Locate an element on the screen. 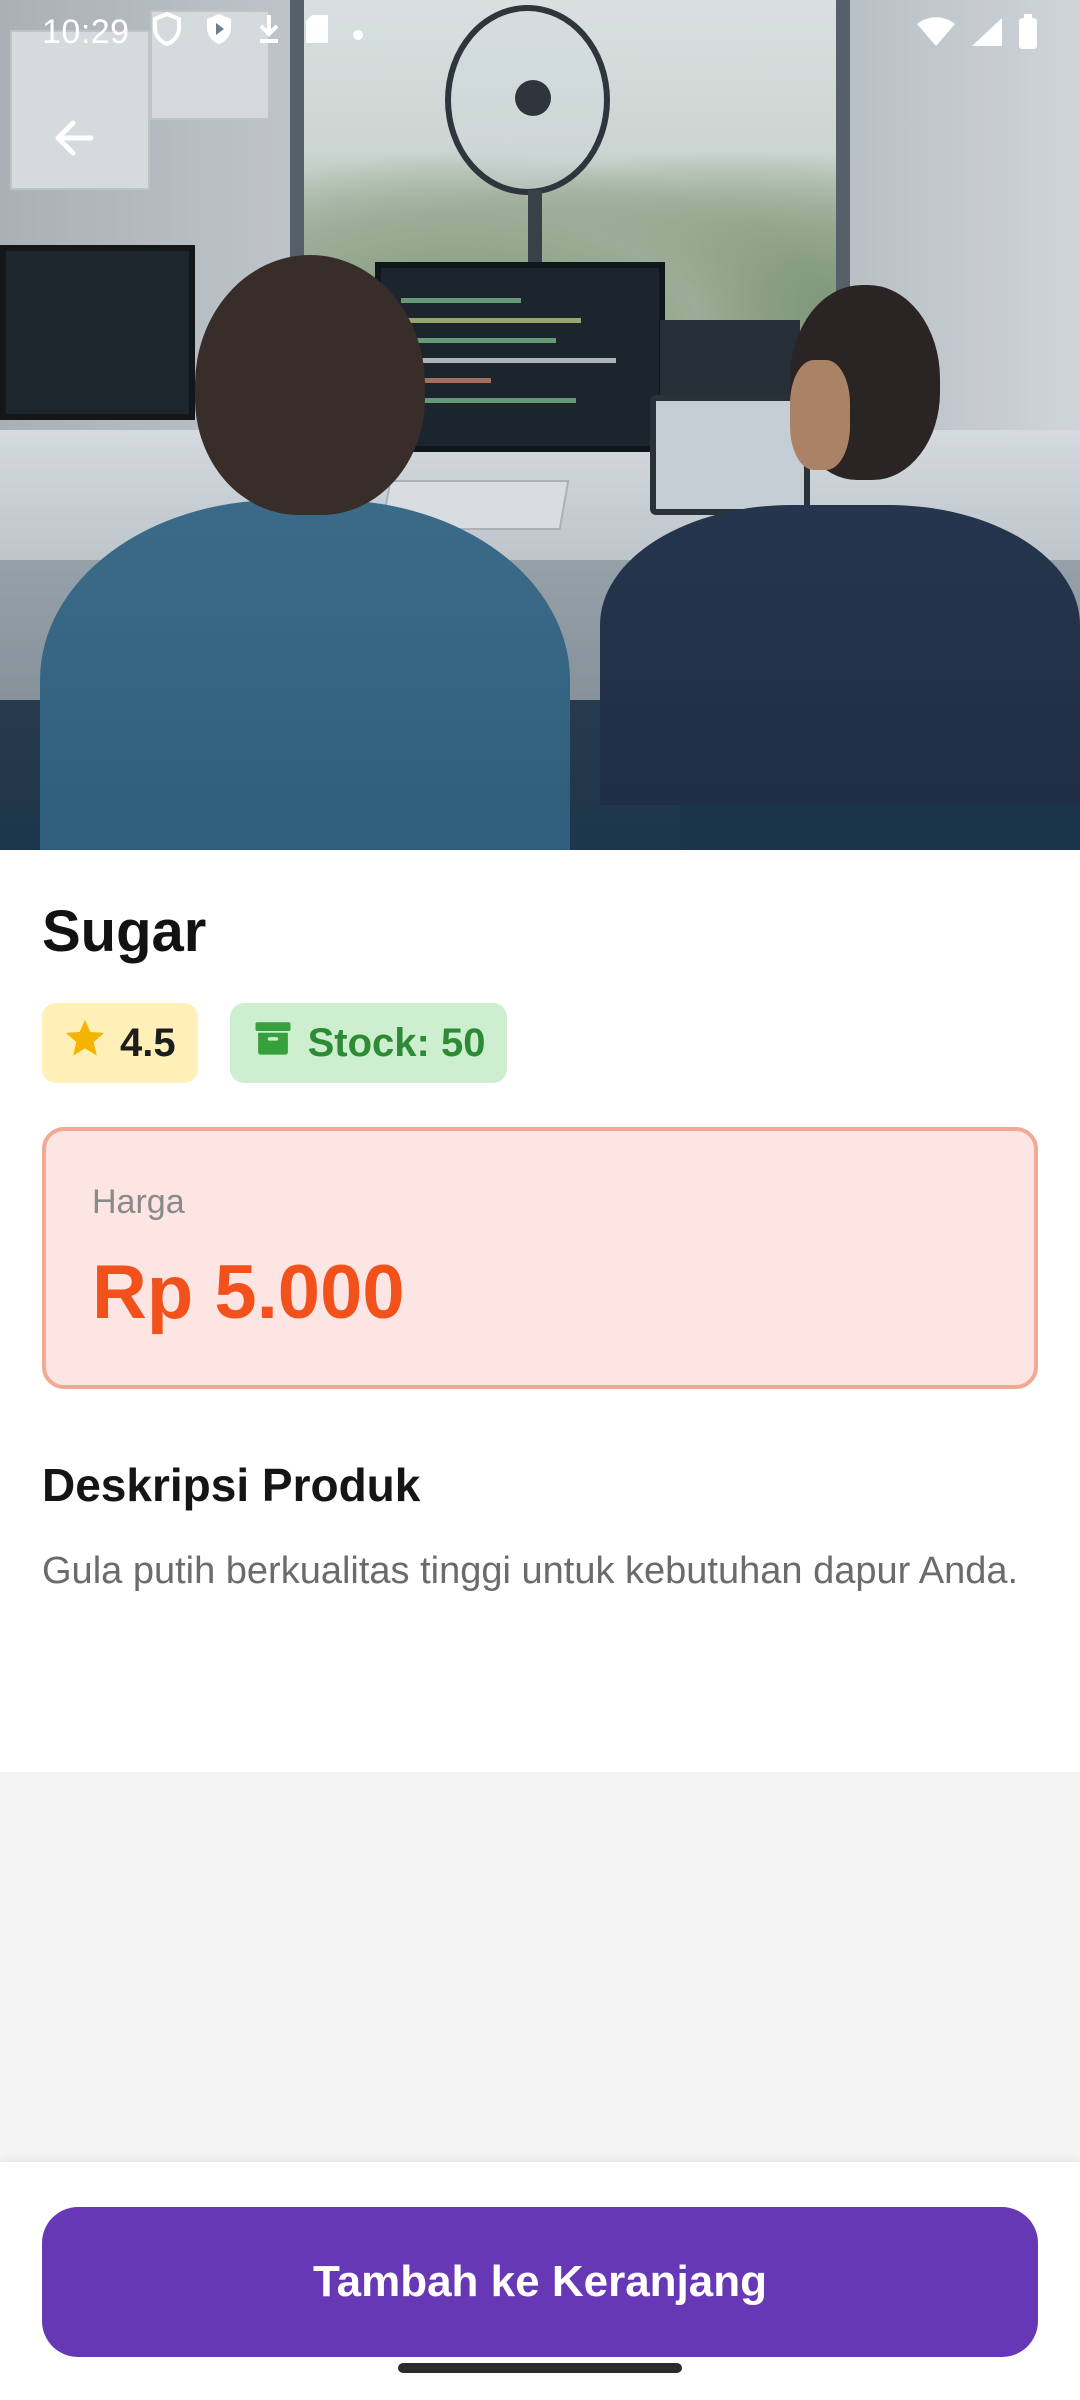 This screenshot has height=2400, width=1080. status-time: 10:29 is located at coordinates (86, 31).